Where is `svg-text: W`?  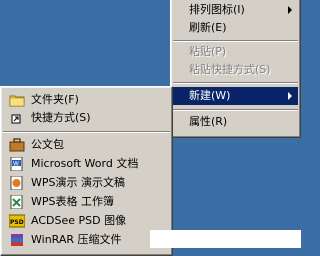 svg-text: W is located at coordinates (16, 164).